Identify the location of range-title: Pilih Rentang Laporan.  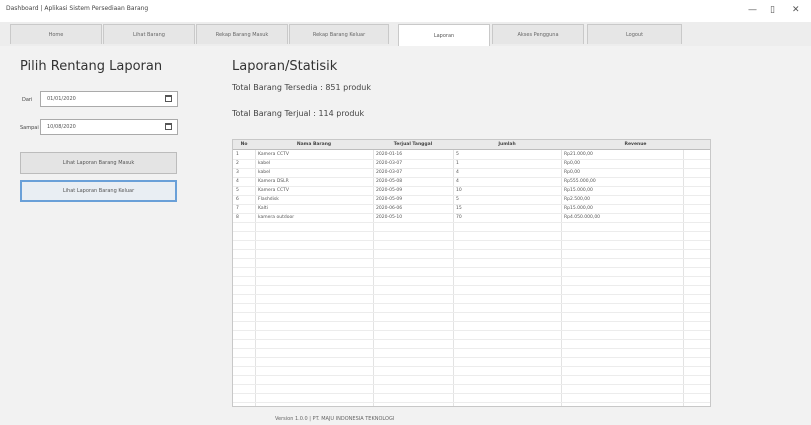
(91, 66).